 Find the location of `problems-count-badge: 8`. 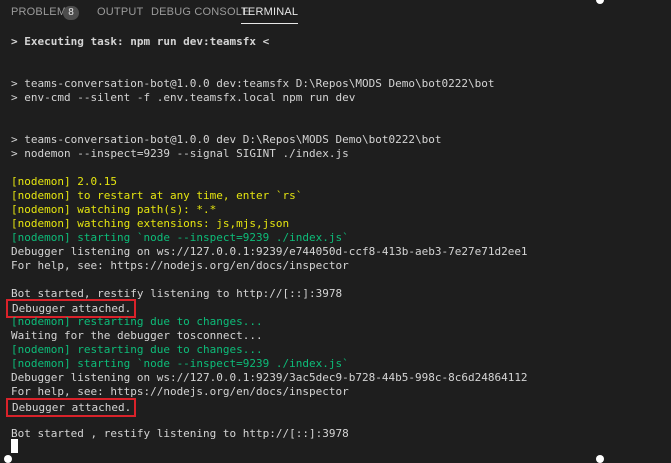

problems-count-badge: 8 is located at coordinates (71, 13).